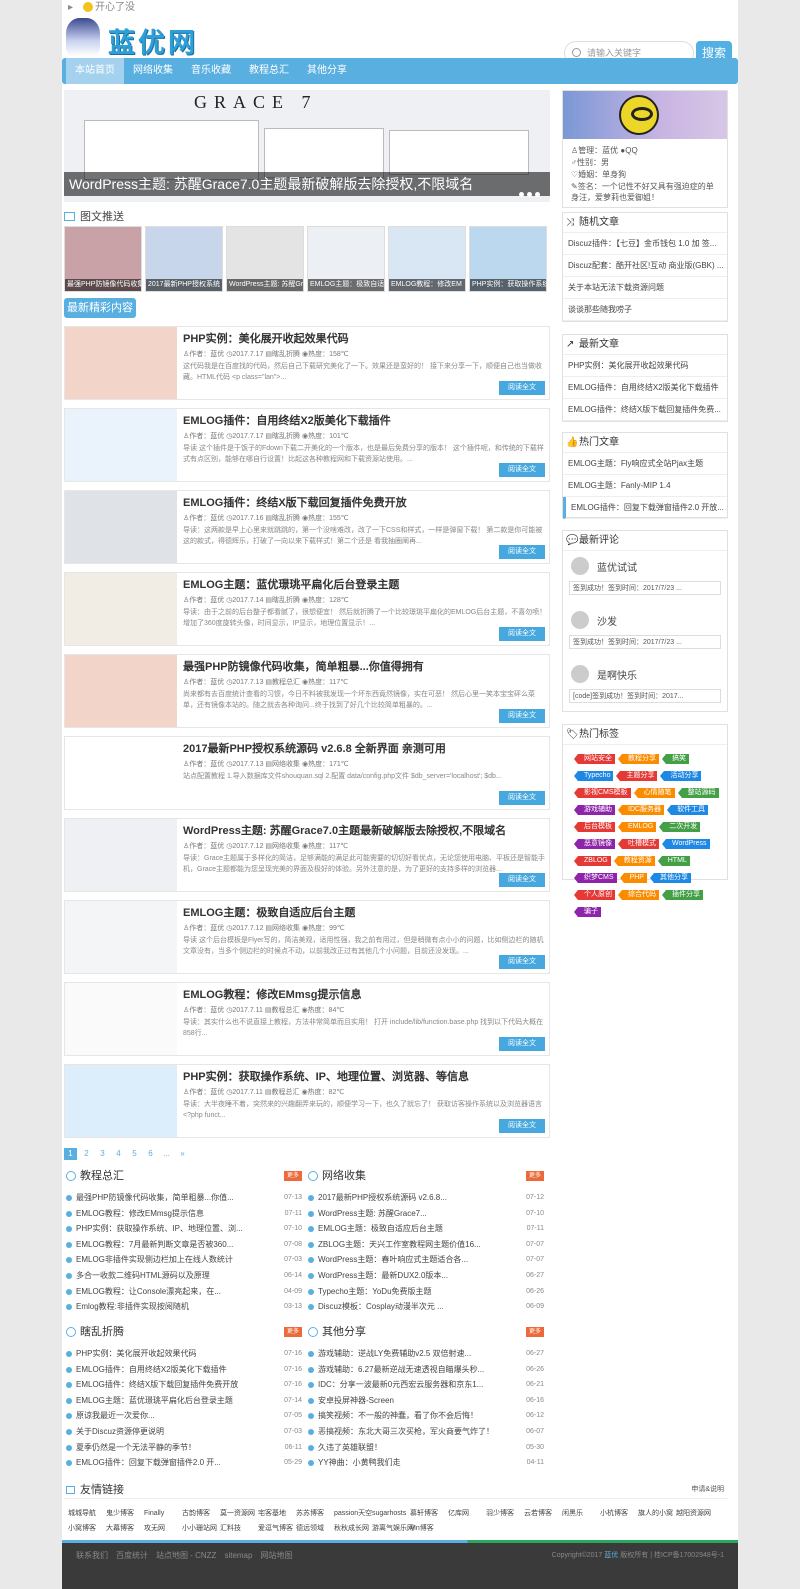 The image size is (800, 1589). I want to click on tag-link: WordPress, so click(686, 844).